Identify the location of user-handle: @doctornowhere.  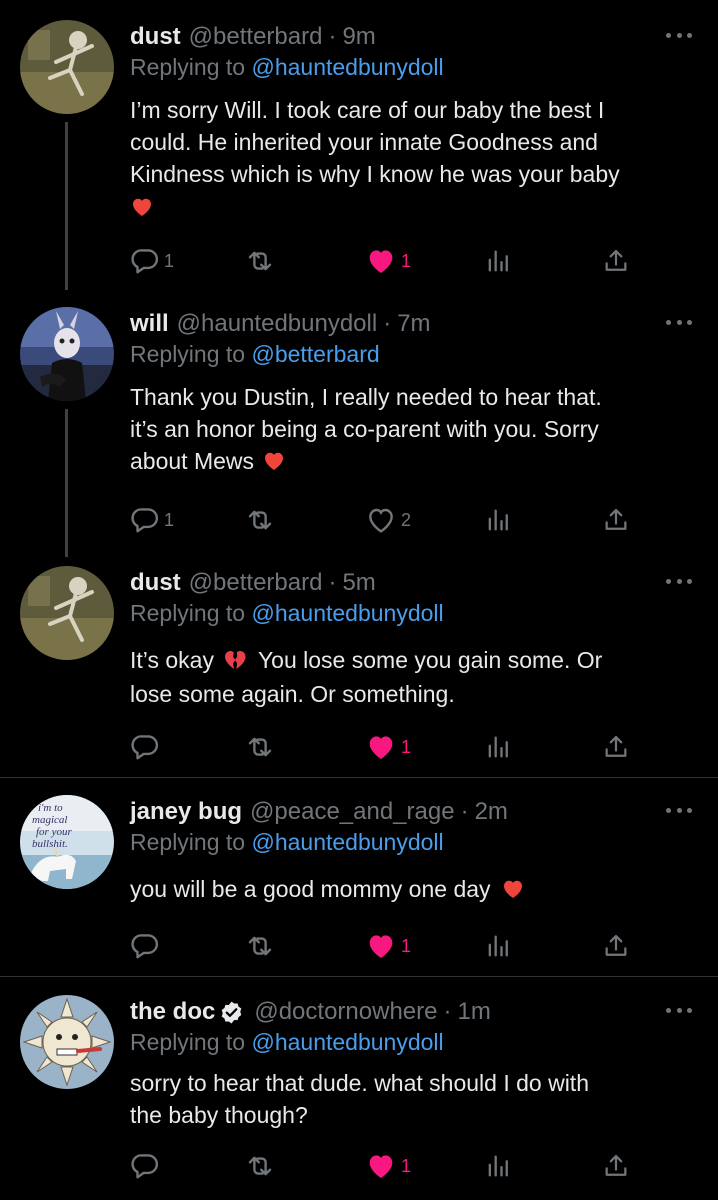
(345, 1012).